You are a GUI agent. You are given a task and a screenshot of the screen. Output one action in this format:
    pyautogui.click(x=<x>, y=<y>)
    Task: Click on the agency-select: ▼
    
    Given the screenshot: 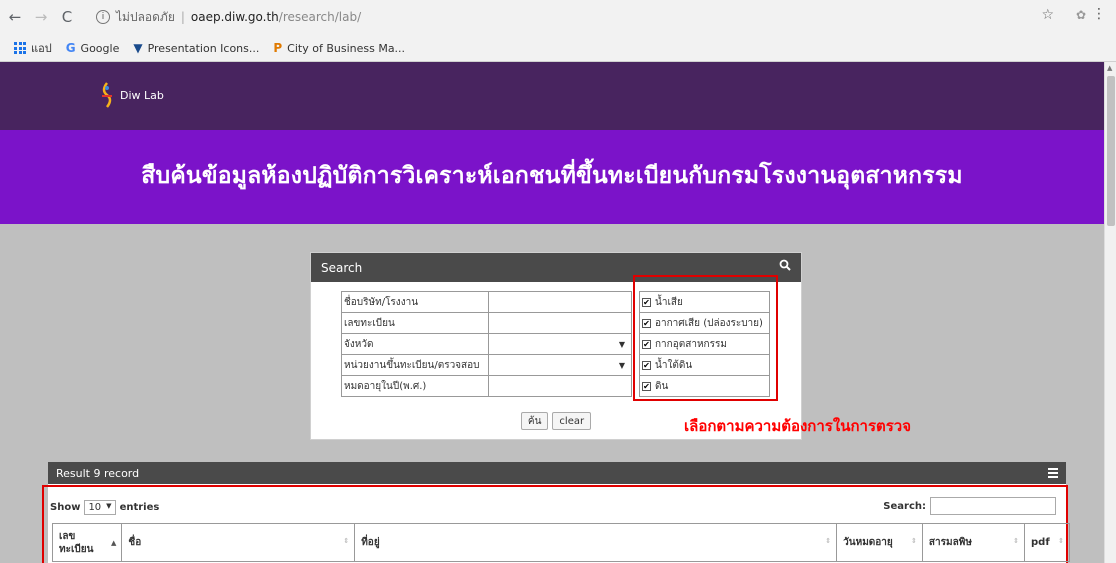 What is the action you would take?
    pyautogui.click(x=560, y=365)
    